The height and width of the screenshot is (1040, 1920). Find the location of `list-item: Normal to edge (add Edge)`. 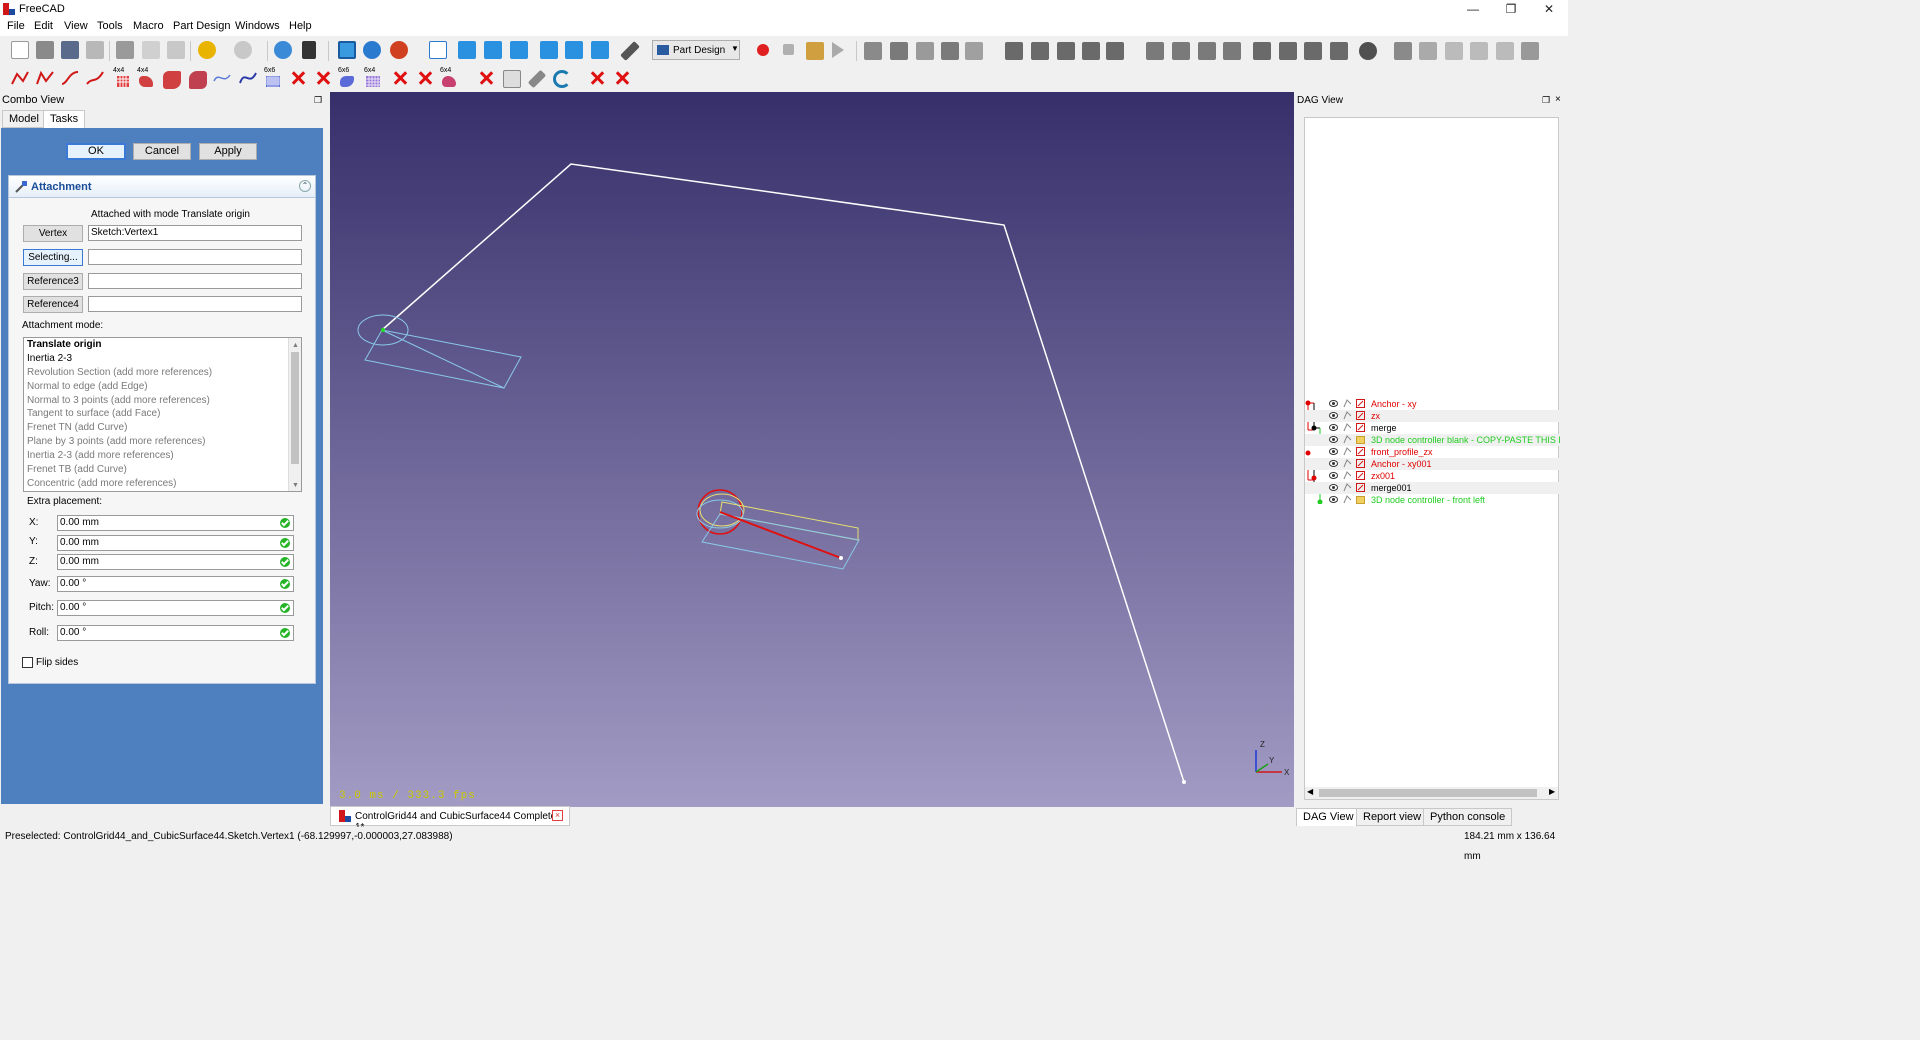

list-item: Normal to edge (add Edge) is located at coordinates (162, 387).